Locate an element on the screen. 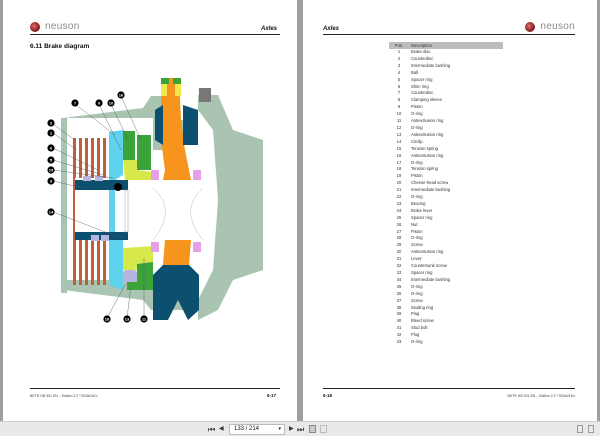 This screenshot has width=600, height=436. table-row: 31 Lever is located at coordinates (446, 259).